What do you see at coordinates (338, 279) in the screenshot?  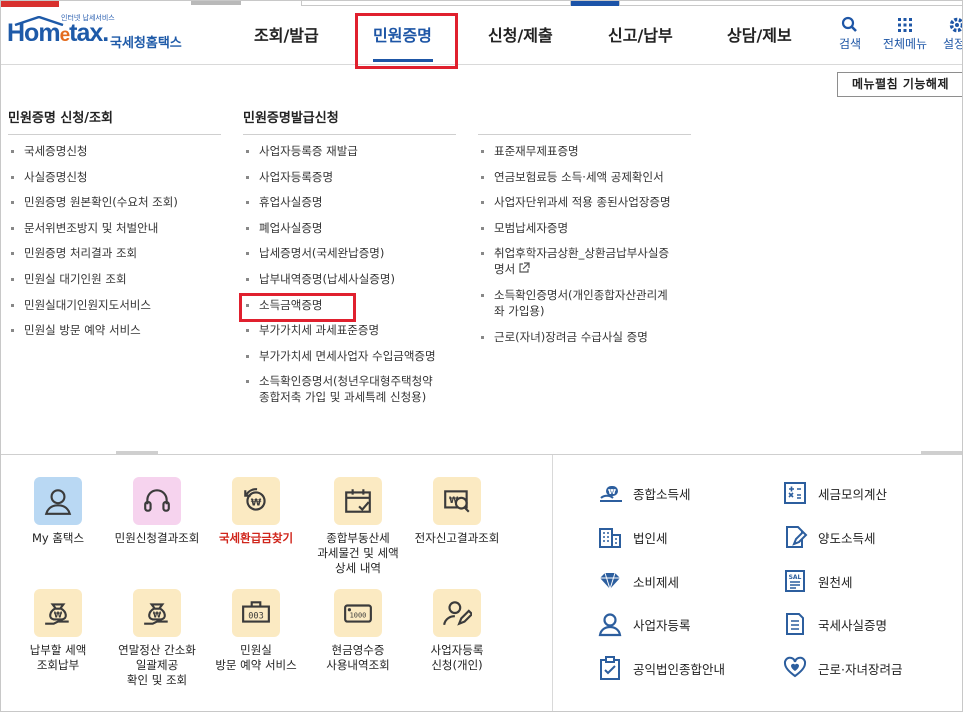 I see `menu-item: 납부내역증명(납세사실증명)` at bounding box center [338, 279].